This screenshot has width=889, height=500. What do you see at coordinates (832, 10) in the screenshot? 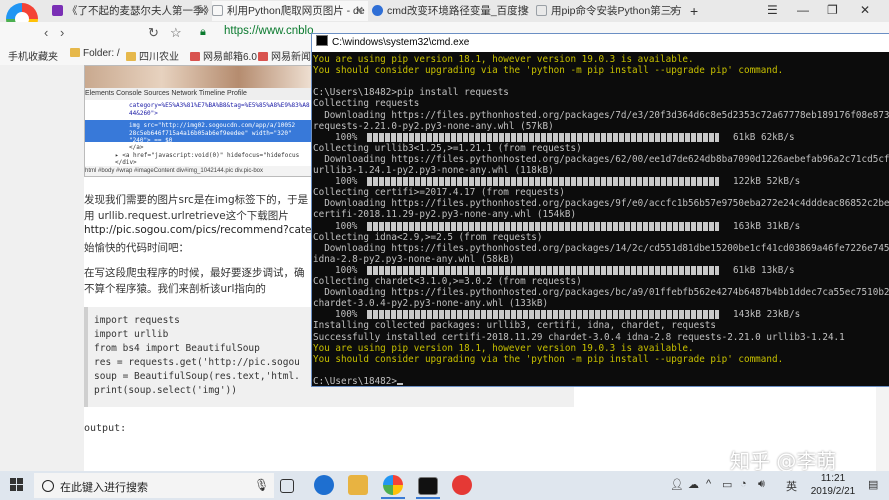
I see `maximize-button: ❐` at bounding box center [832, 10].